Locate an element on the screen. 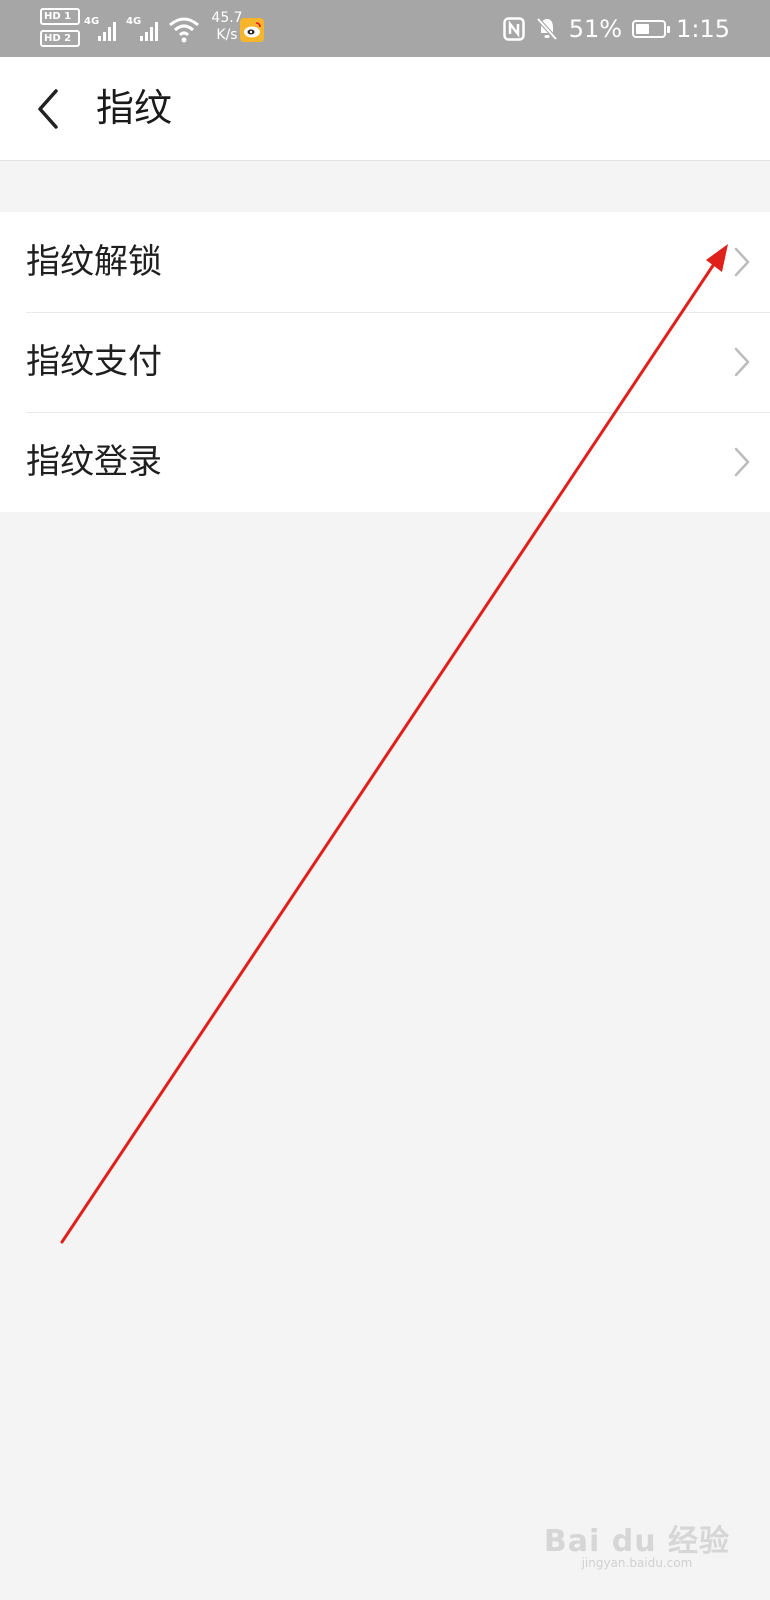  watermark-brand: Bai du 经验 is located at coordinates (636, 1541).